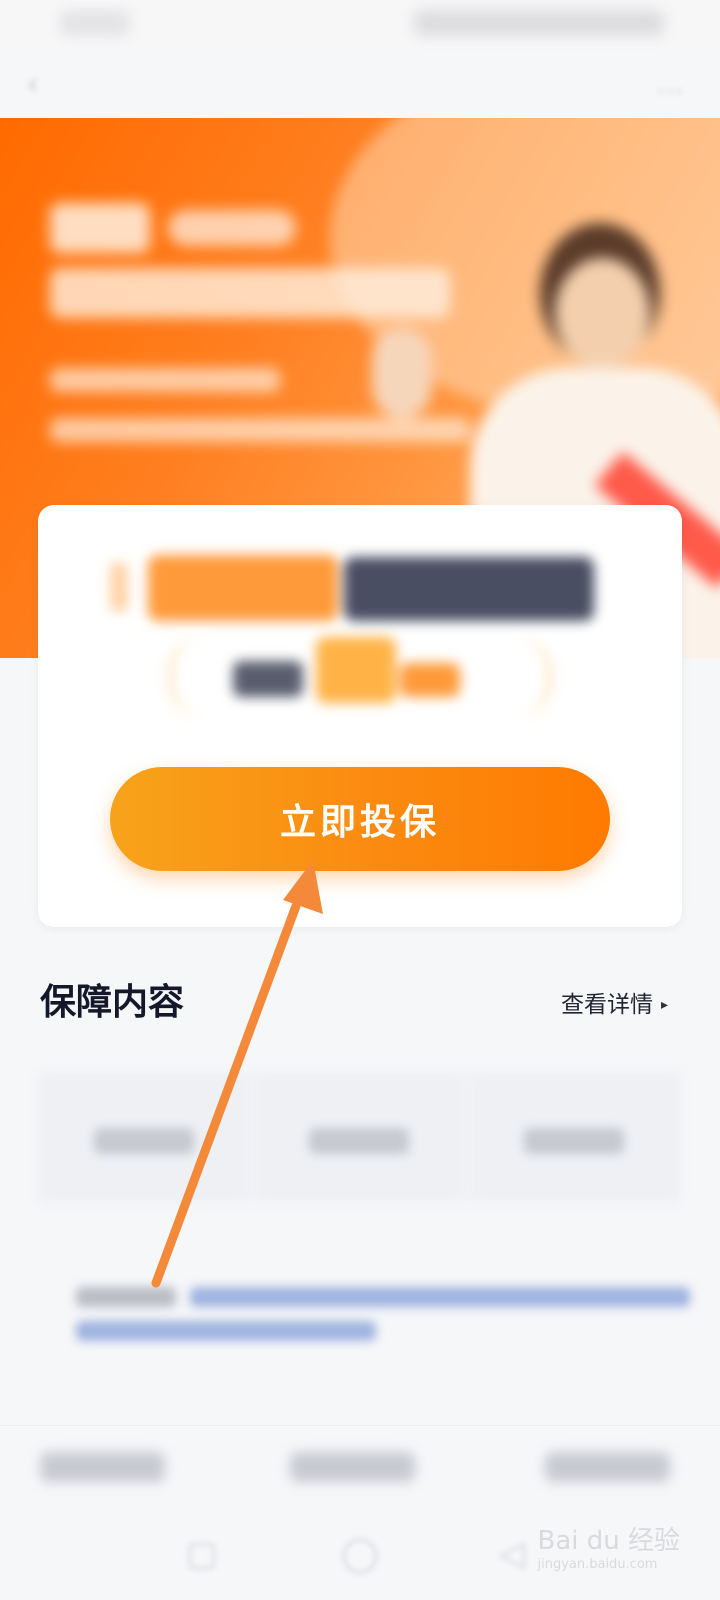 This screenshot has height=1600, width=720. I want to click on price-bracket-left, so click(186, 677).